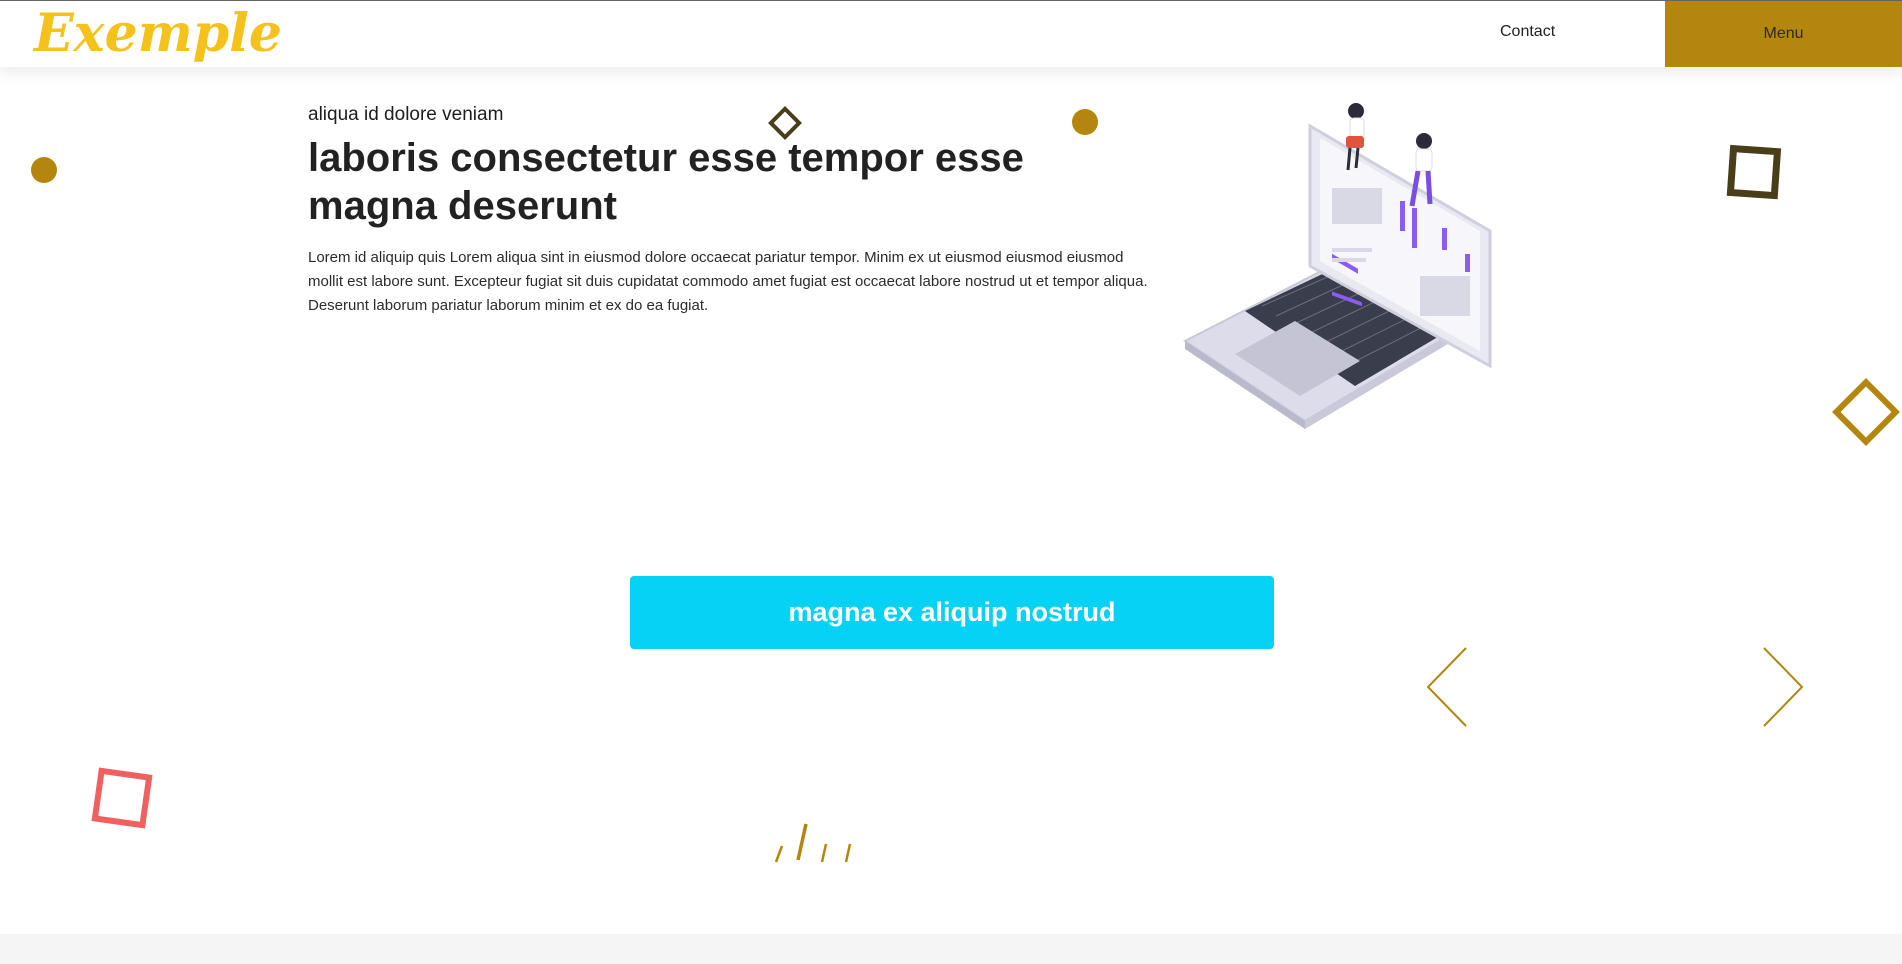 Image resolution: width=1902 pixels, height=964 pixels. Describe the element at coordinates (952, 612) in the screenshot. I see `hero-cta-button: magna ex aliquip nostrud` at that location.